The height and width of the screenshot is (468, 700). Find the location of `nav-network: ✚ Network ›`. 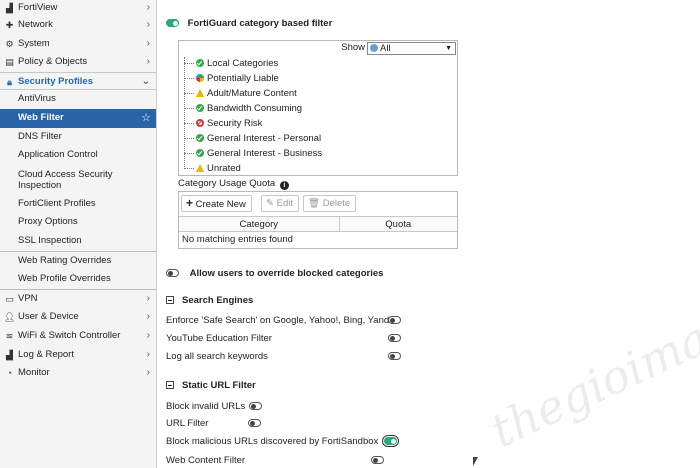

nav-network: ✚ Network › is located at coordinates (78, 25).